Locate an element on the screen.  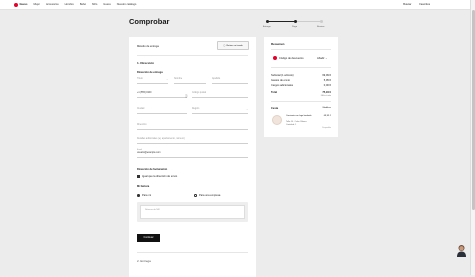
product-thumbnail is located at coordinates (277, 120).